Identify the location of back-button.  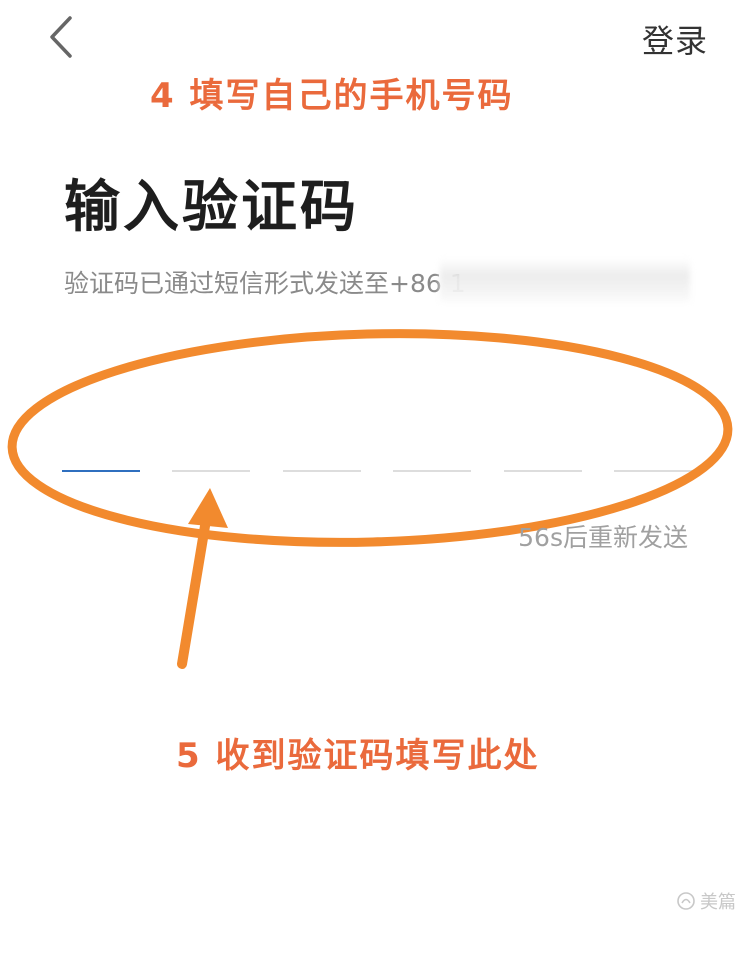
(65, 37).